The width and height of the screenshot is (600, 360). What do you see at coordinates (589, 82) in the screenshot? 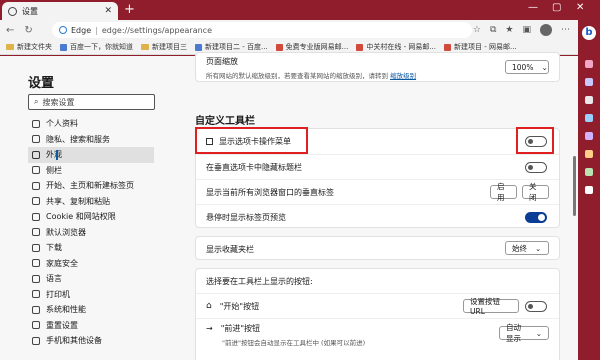
I see `tools-icon` at bounding box center [589, 82].